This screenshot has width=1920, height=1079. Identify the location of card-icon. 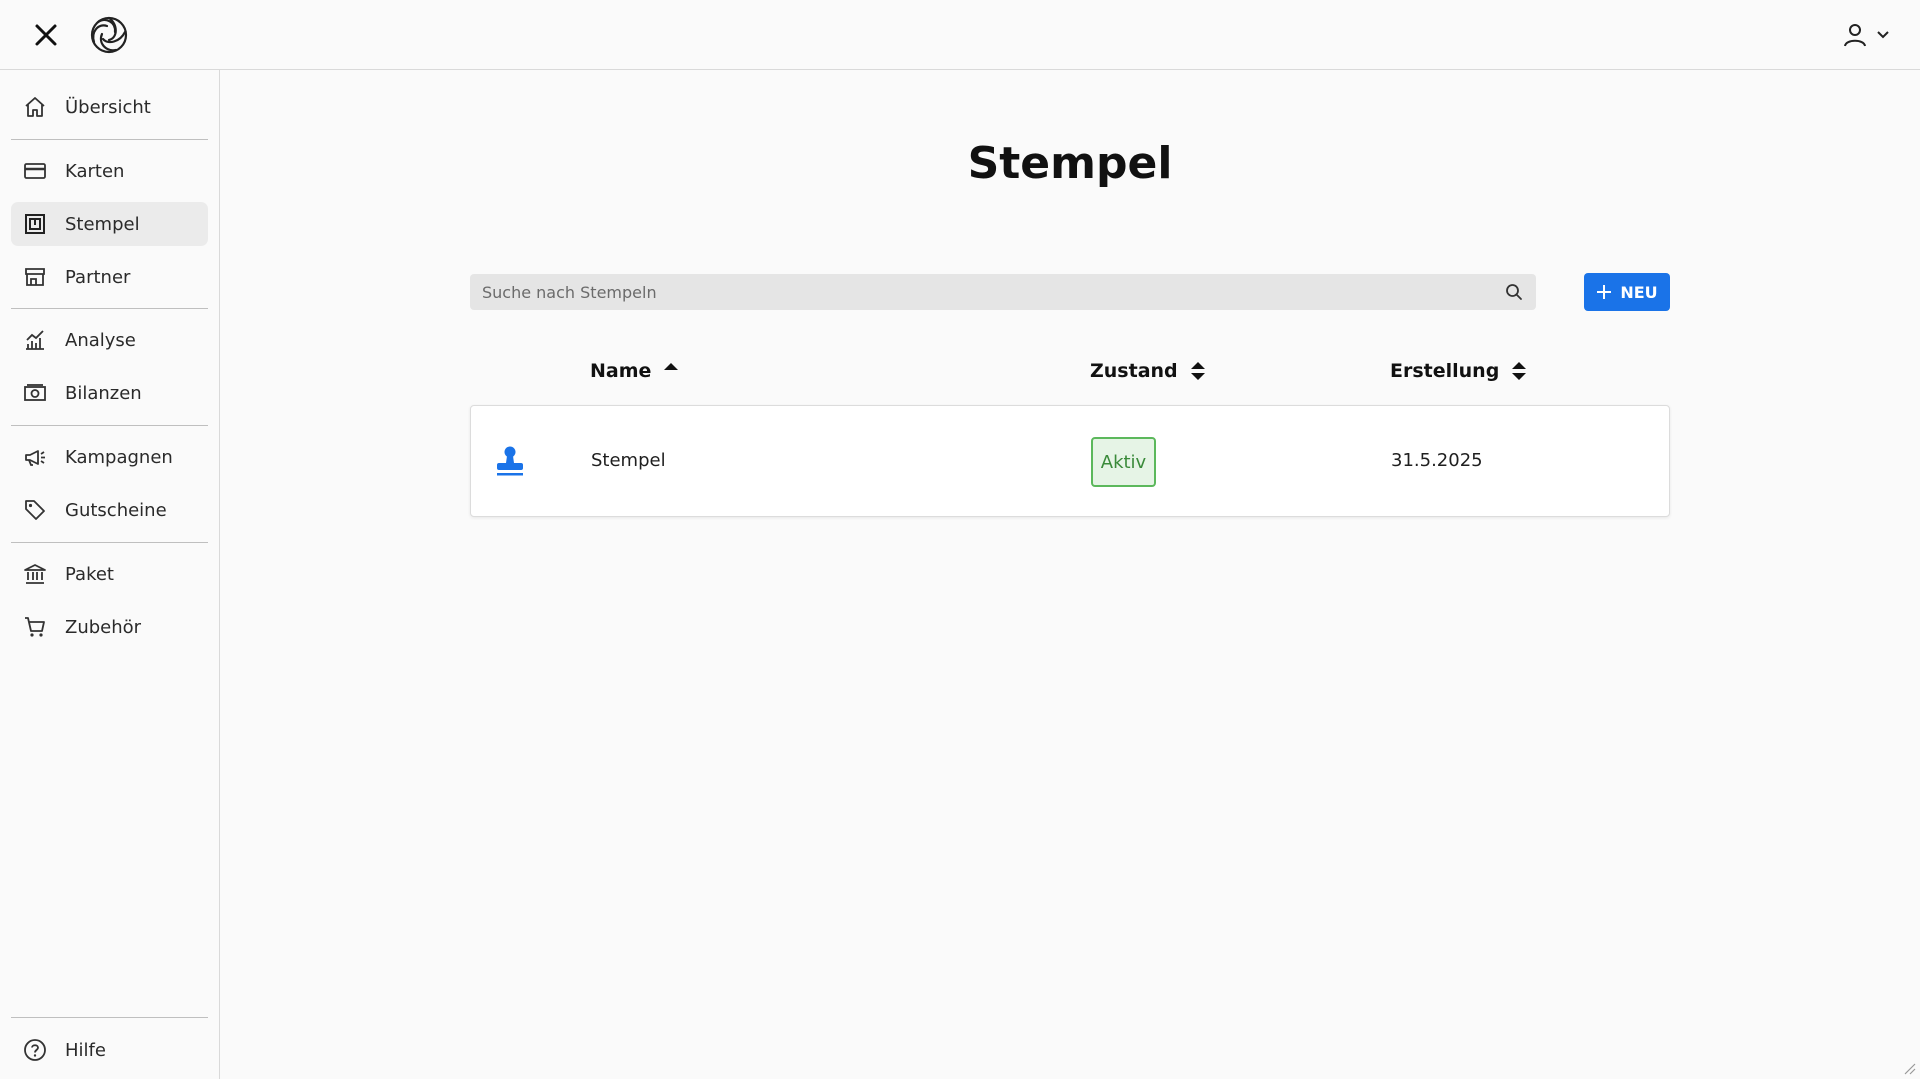
(35, 171).